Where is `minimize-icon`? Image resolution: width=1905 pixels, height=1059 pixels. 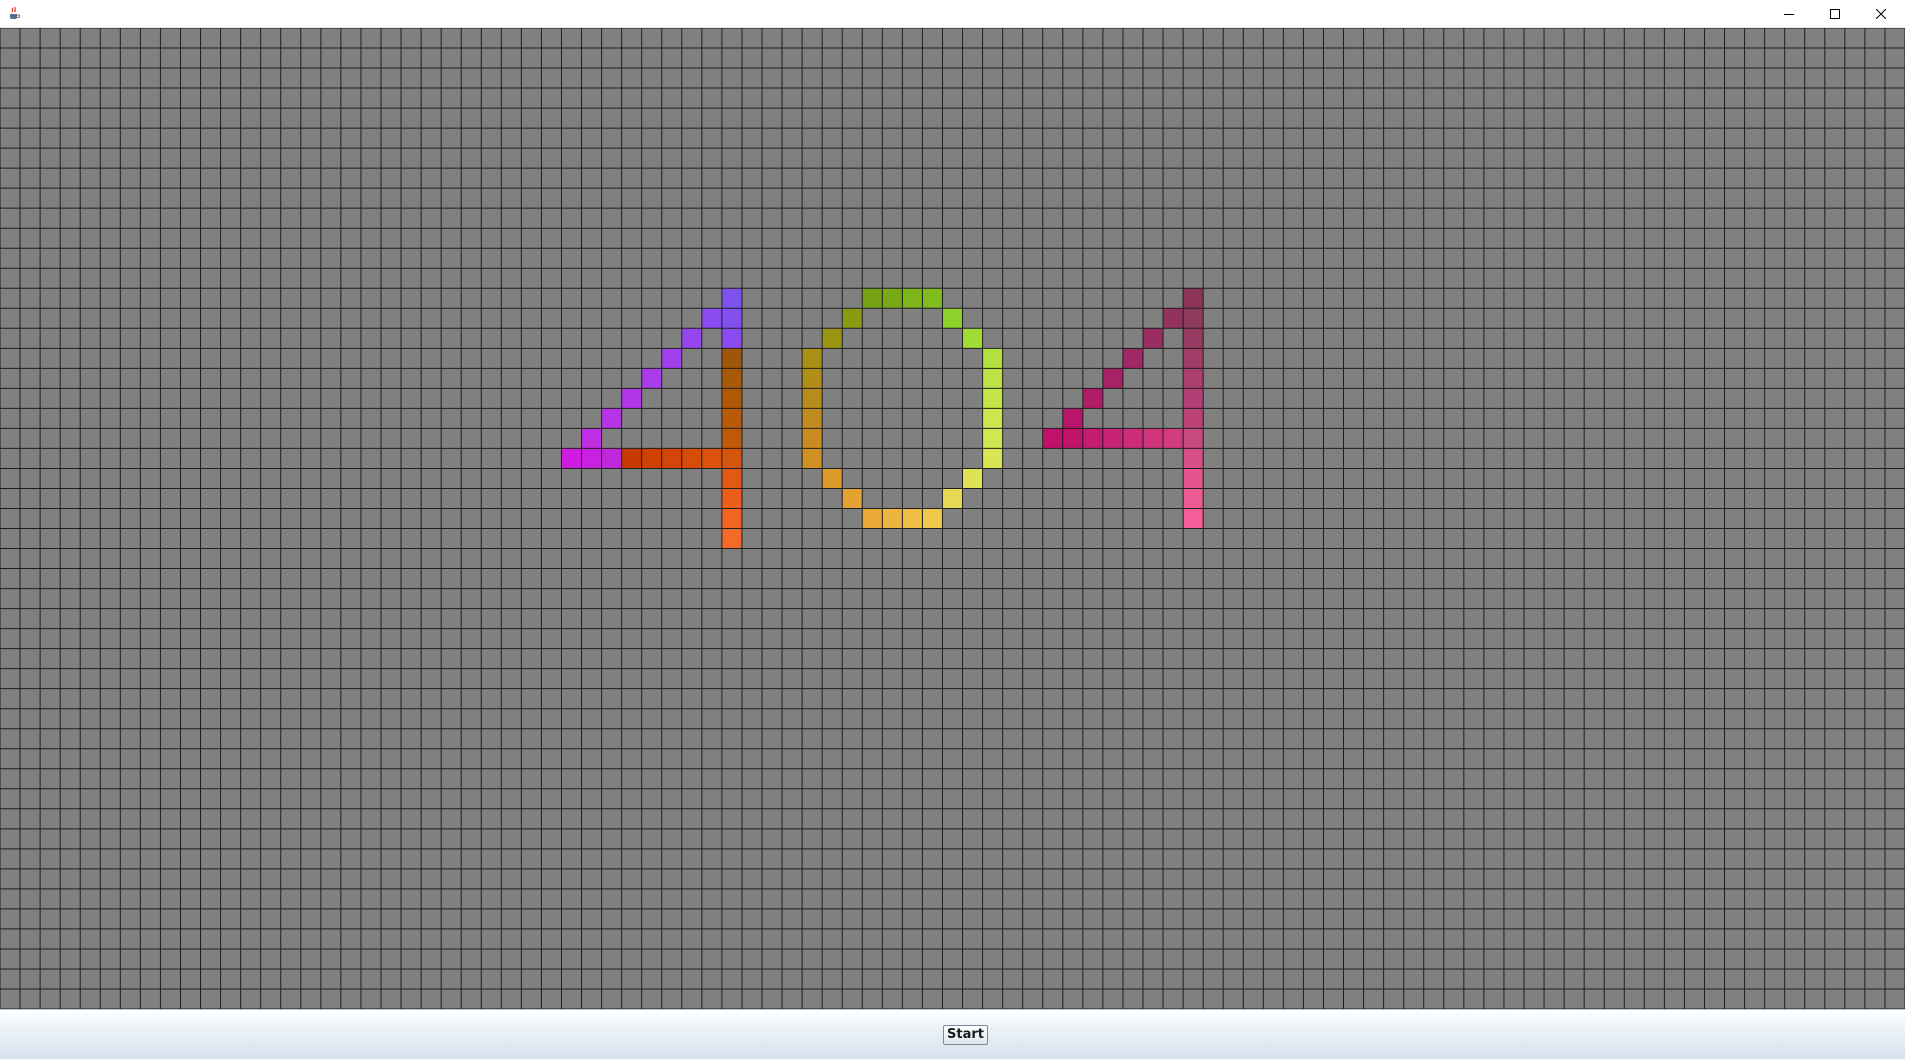 minimize-icon is located at coordinates (1789, 14).